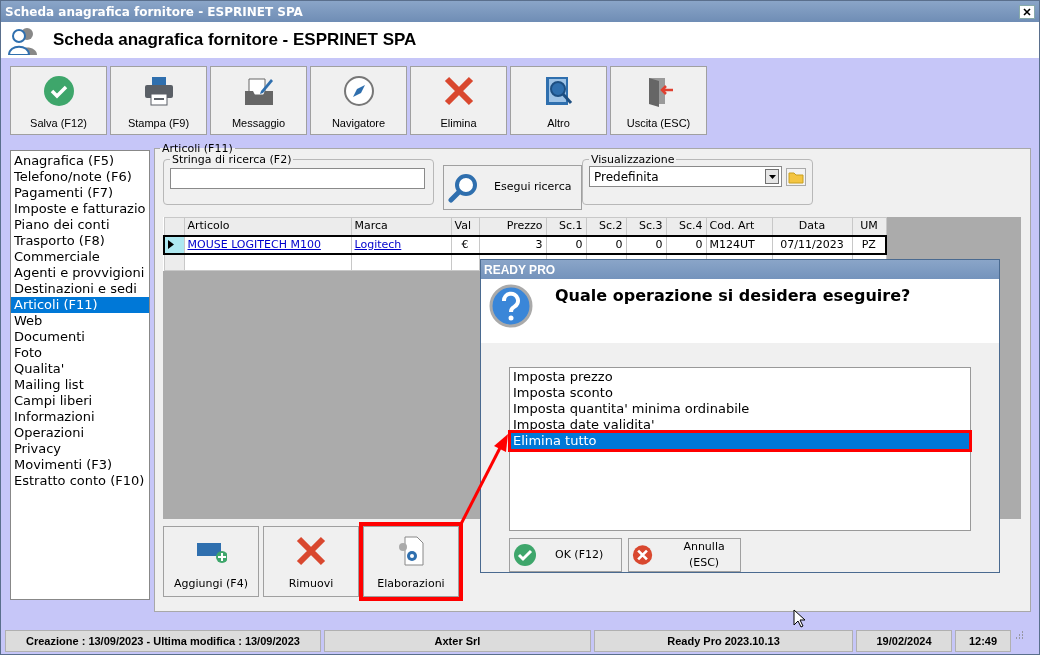 This screenshot has width=1040, height=655. Describe the element at coordinates (463, 187) in the screenshot. I see `search-icon` at that location.